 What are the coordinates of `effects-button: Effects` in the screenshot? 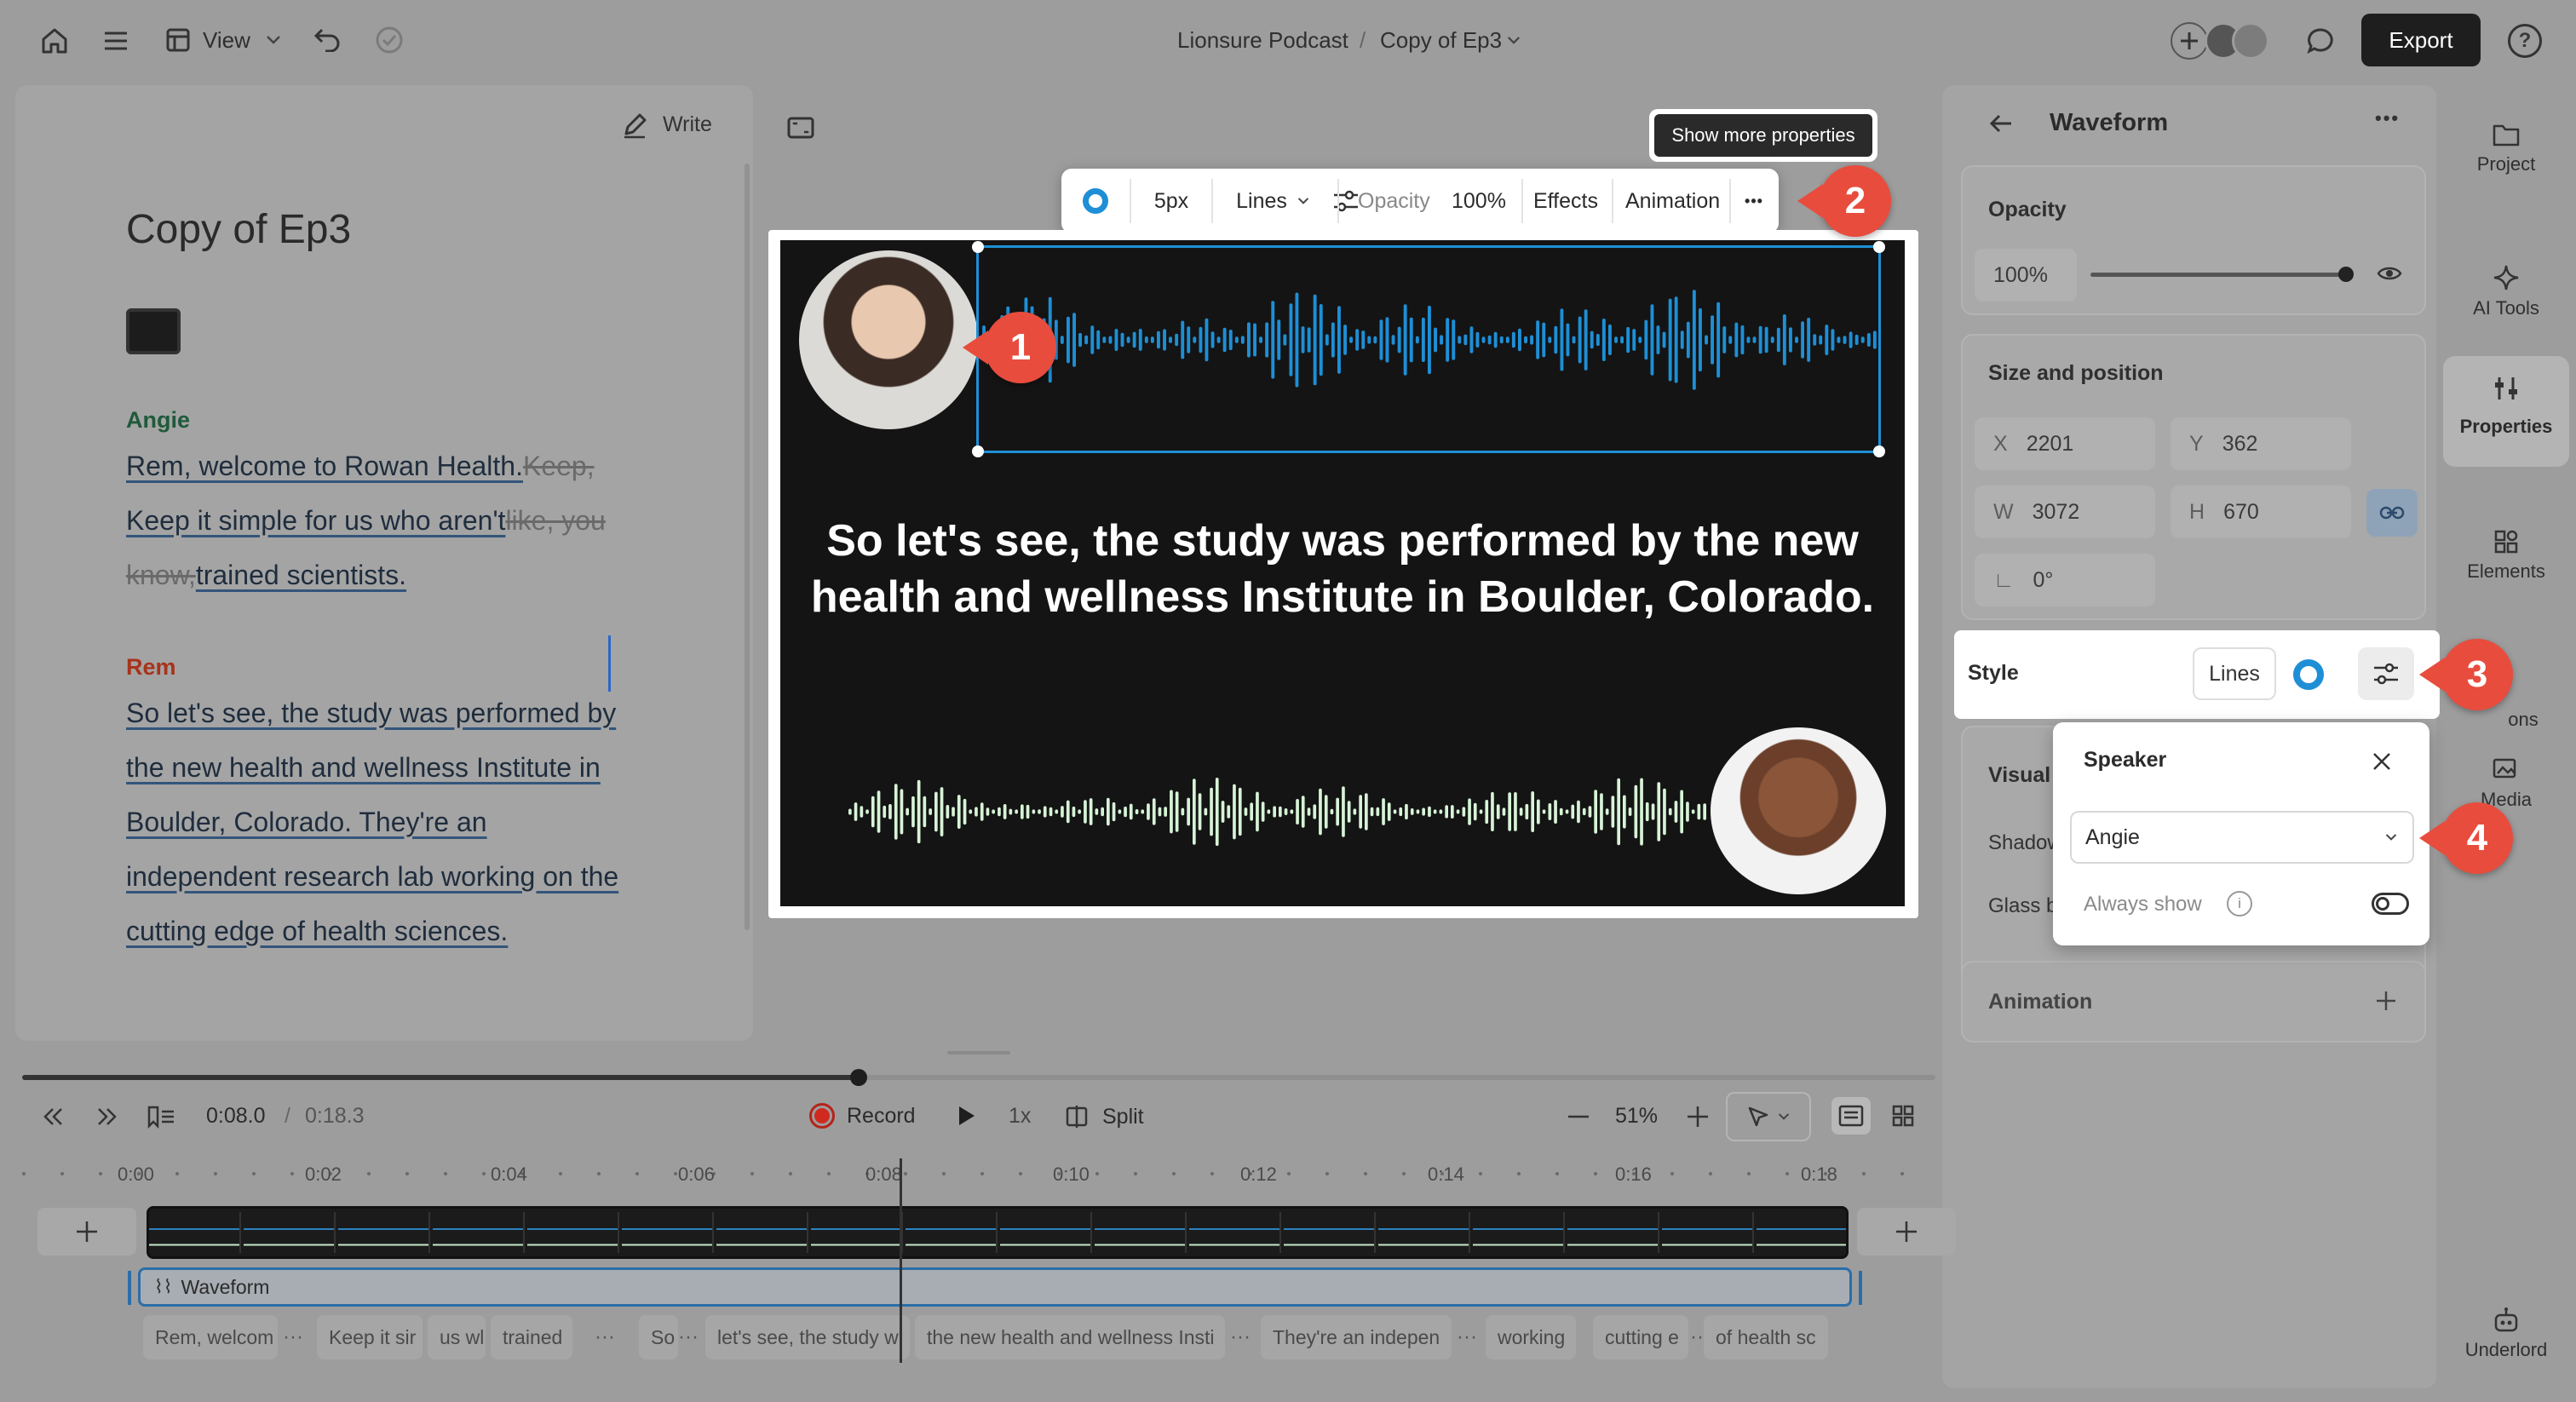 It's located at (1565, 201).